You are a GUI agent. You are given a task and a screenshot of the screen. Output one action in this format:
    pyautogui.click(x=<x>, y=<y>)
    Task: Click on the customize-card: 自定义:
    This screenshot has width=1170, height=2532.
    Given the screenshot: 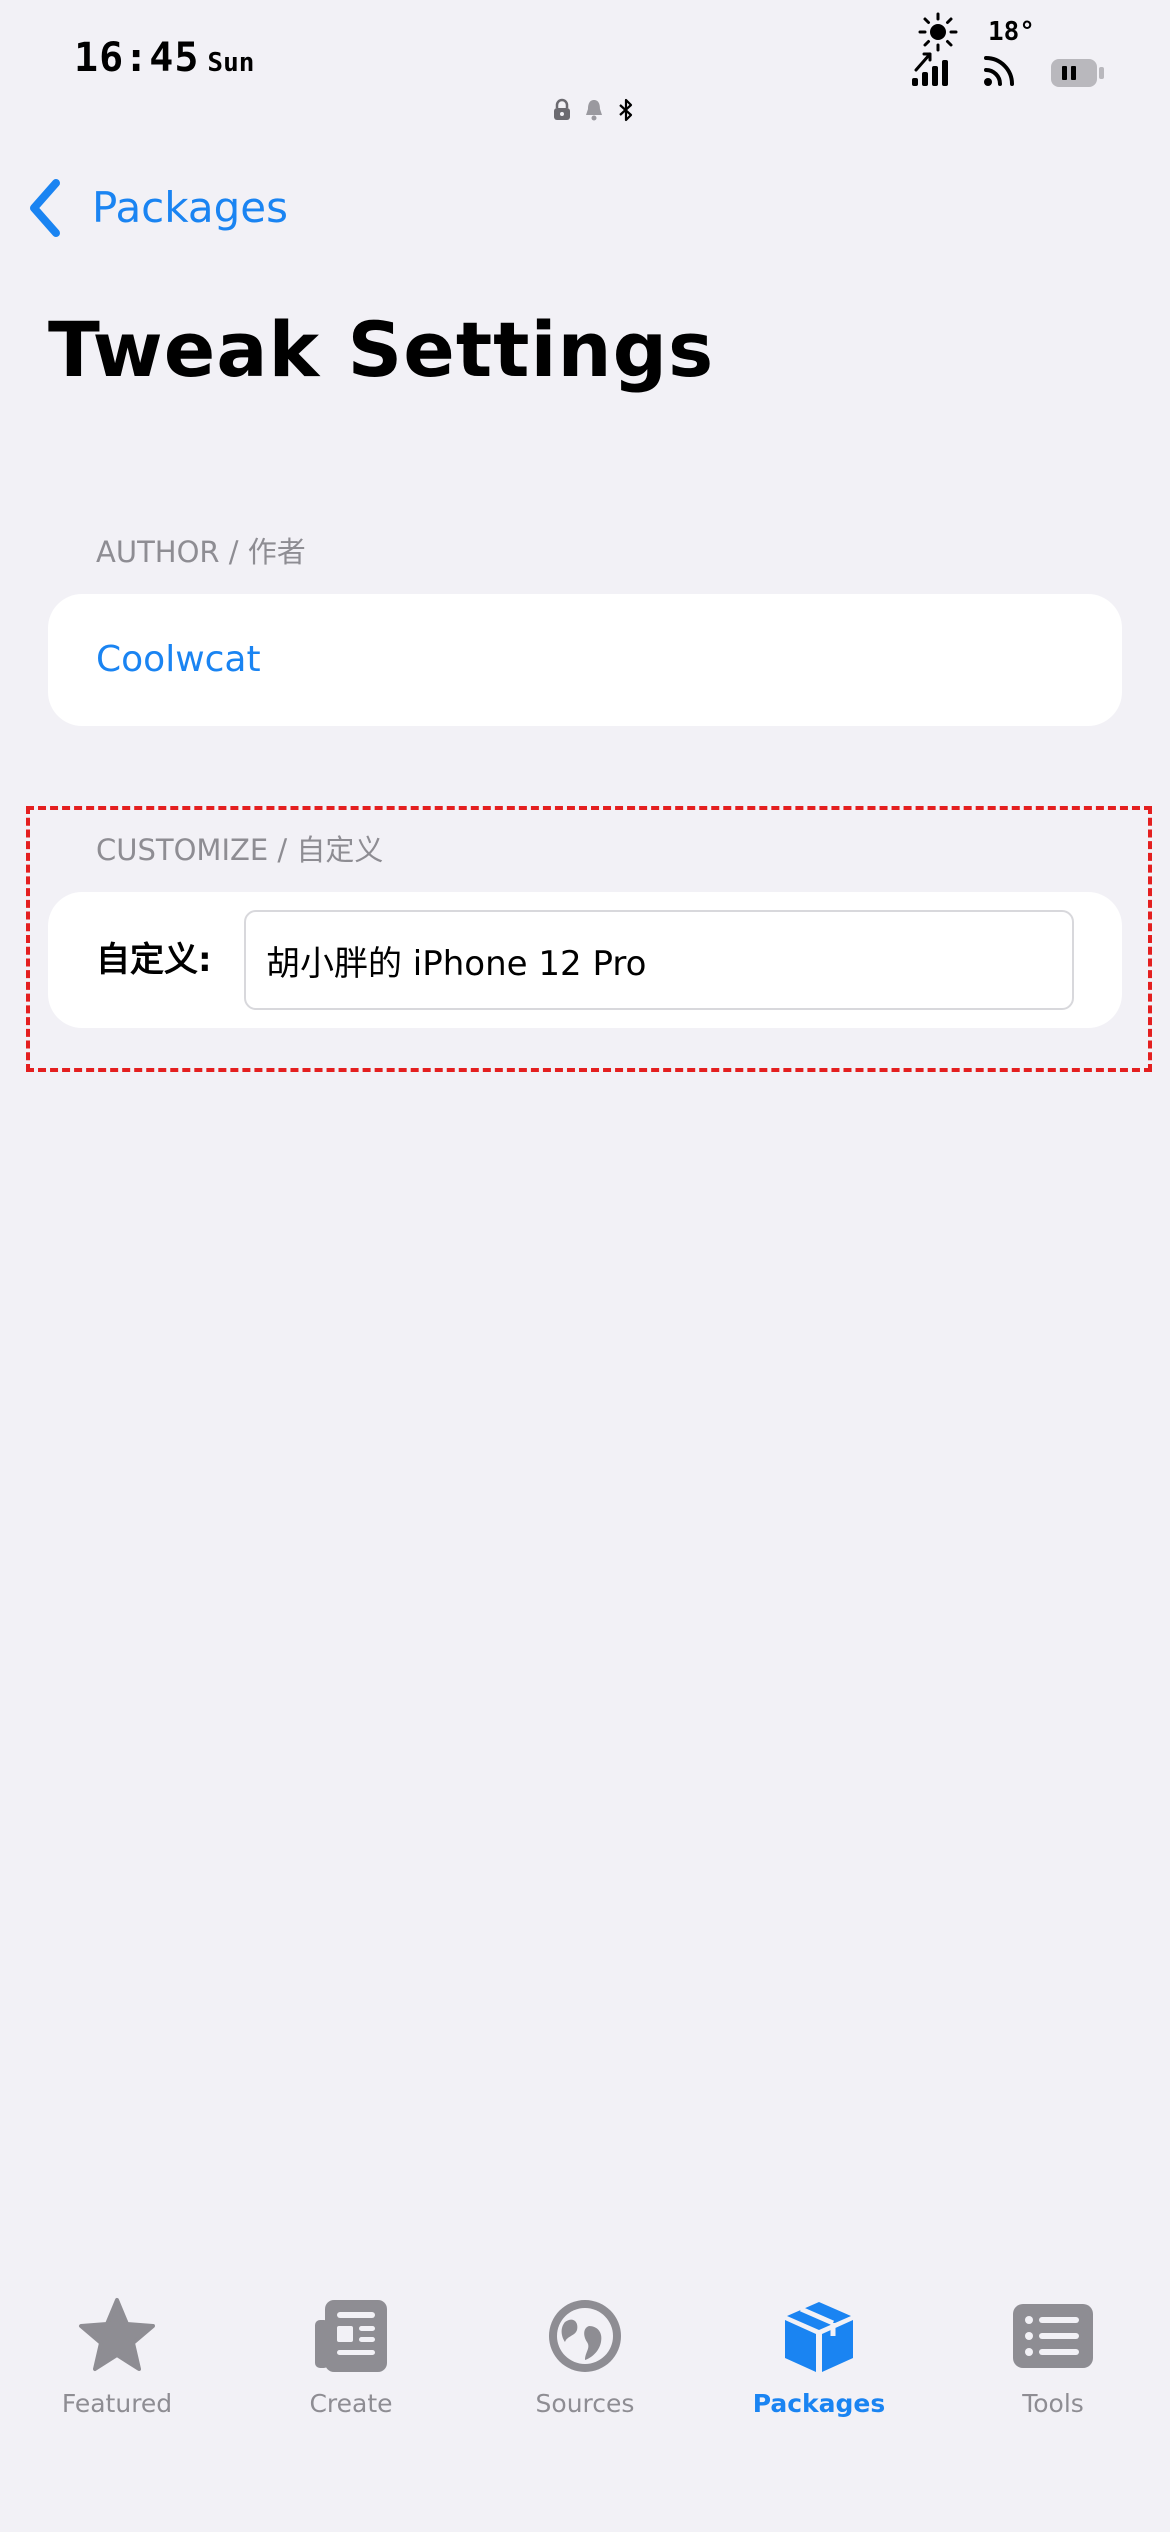 What is the action you would take?
    pyautogui.click(x=585, y=960)
    